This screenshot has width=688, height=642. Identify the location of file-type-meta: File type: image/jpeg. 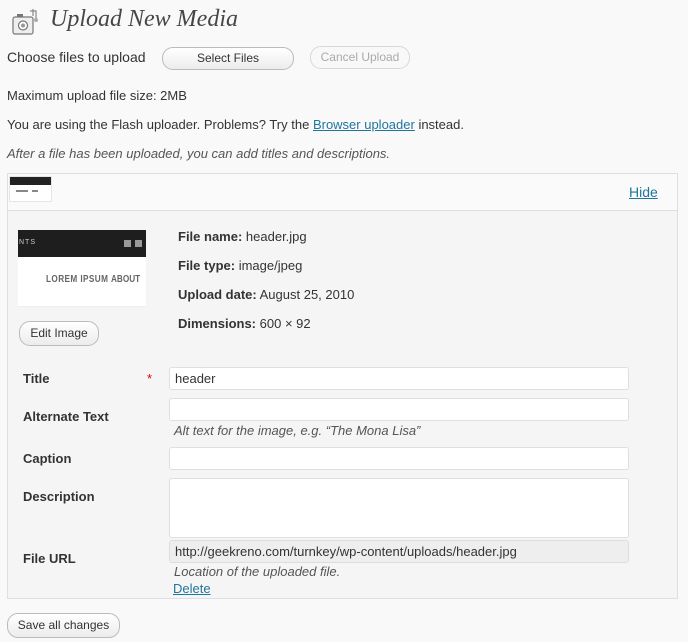
(240, 265).